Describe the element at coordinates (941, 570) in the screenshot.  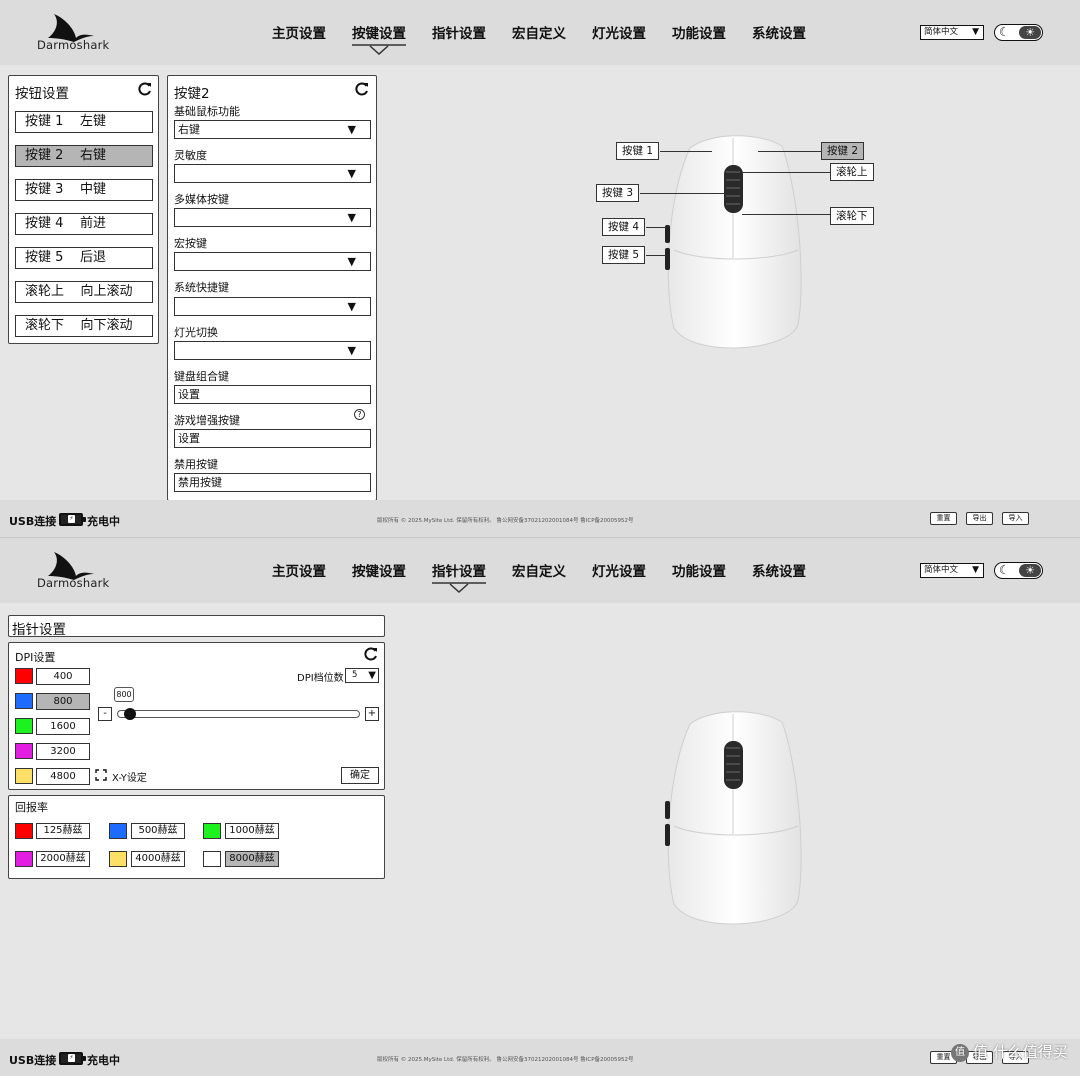
I see `language-value: 简体中文` at that location.